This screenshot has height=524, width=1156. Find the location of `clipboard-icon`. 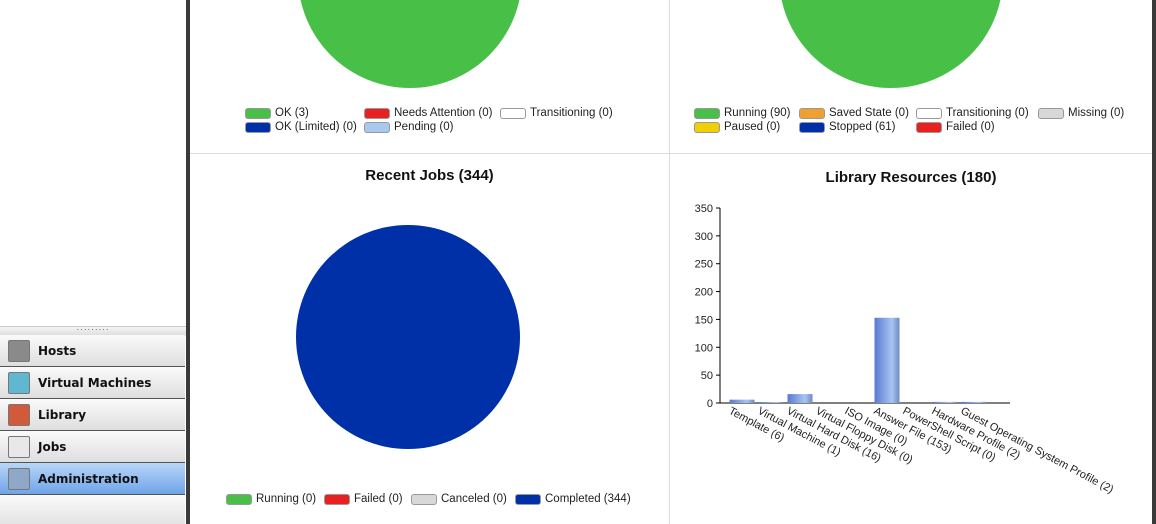

clipboard-icon is located at coordinates (19, 446).